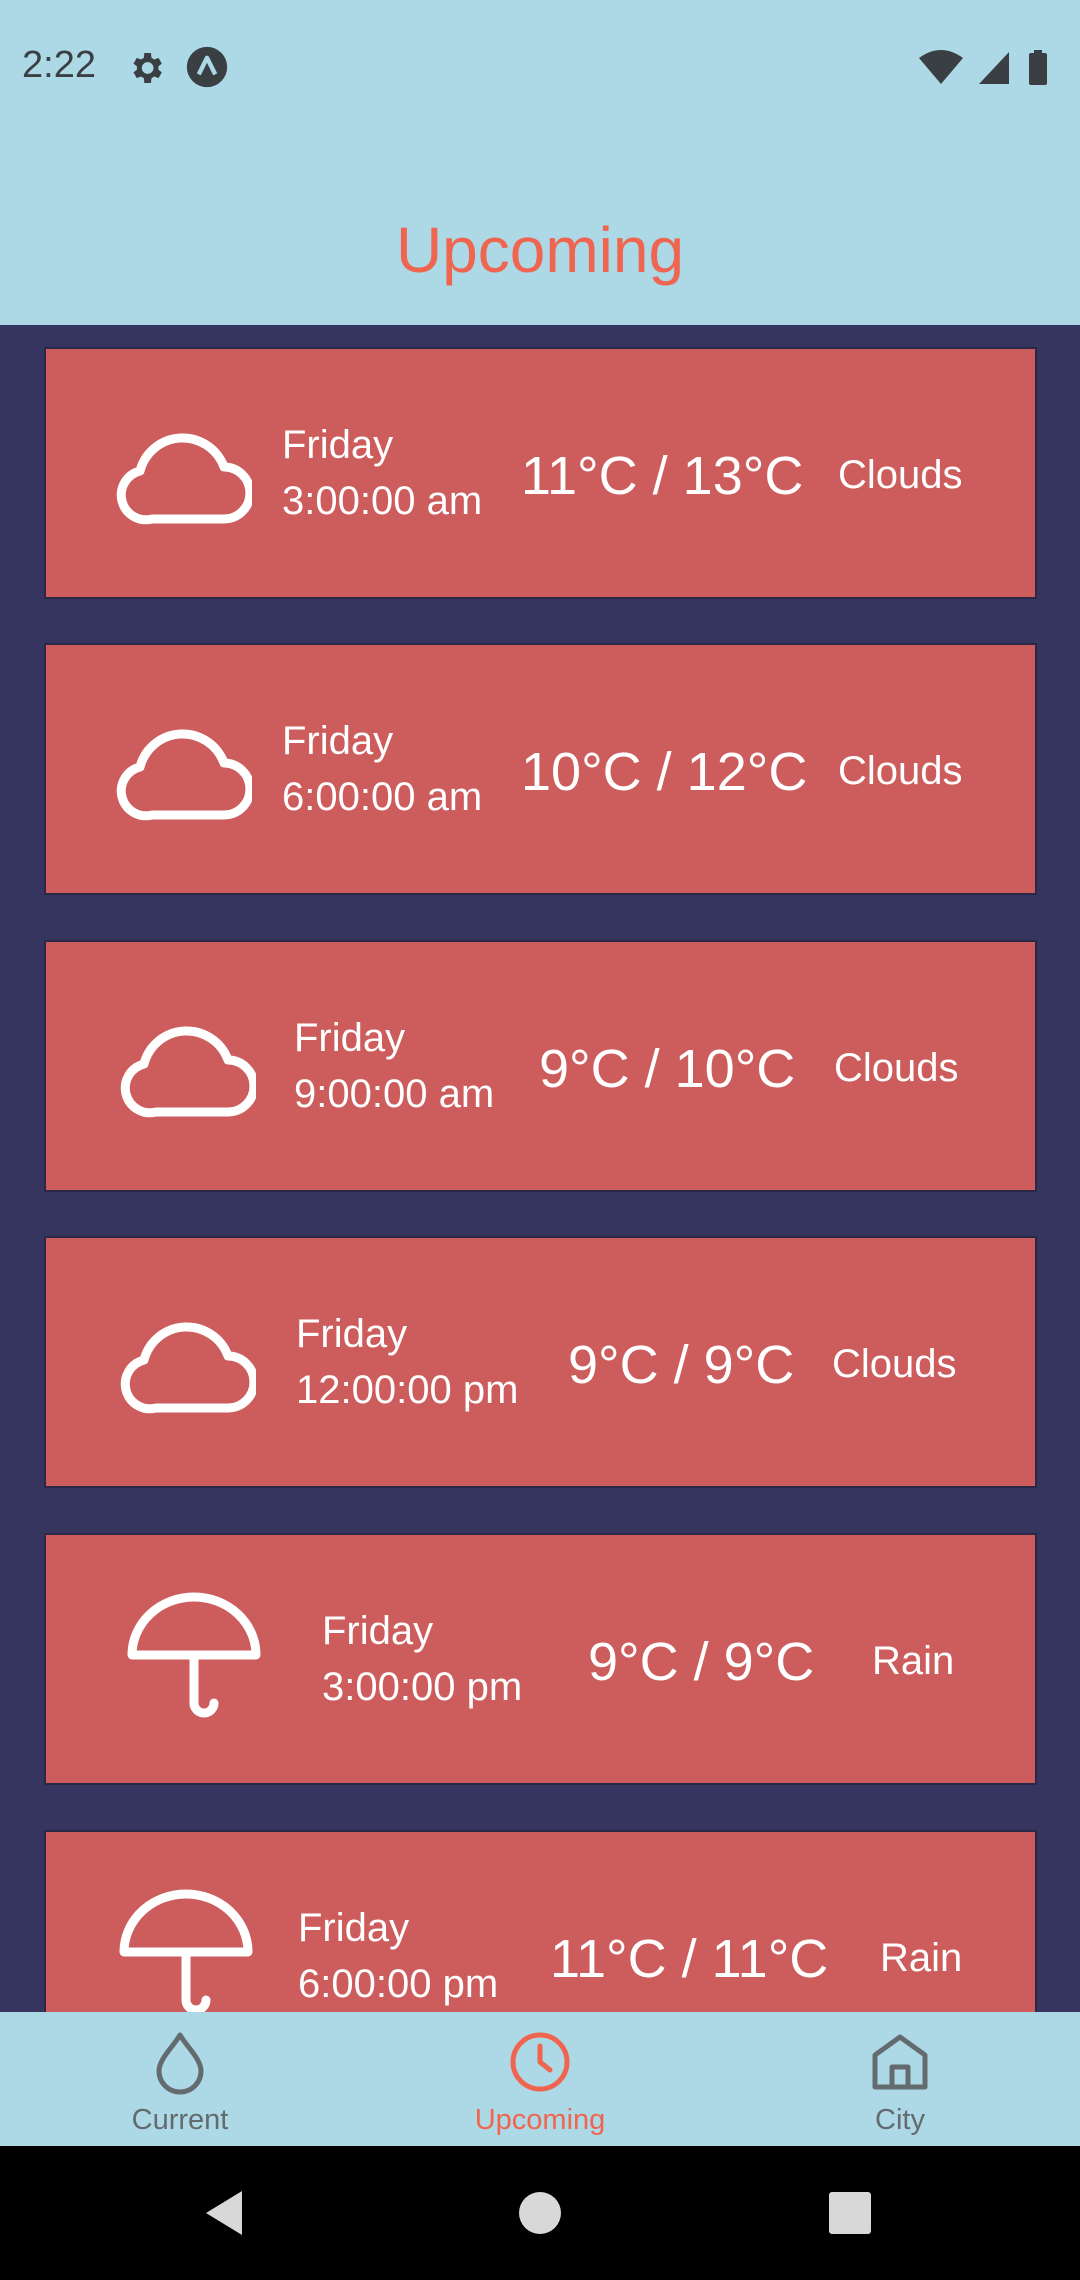 This screenshot has width=1080, height=2280. What do you see at coordinates (540, 1921) in the screenshot?
I see `forecast-card: Friday 6:00:00 pm 11°C / 11°C Rain` at bounding box center [540, 1921].